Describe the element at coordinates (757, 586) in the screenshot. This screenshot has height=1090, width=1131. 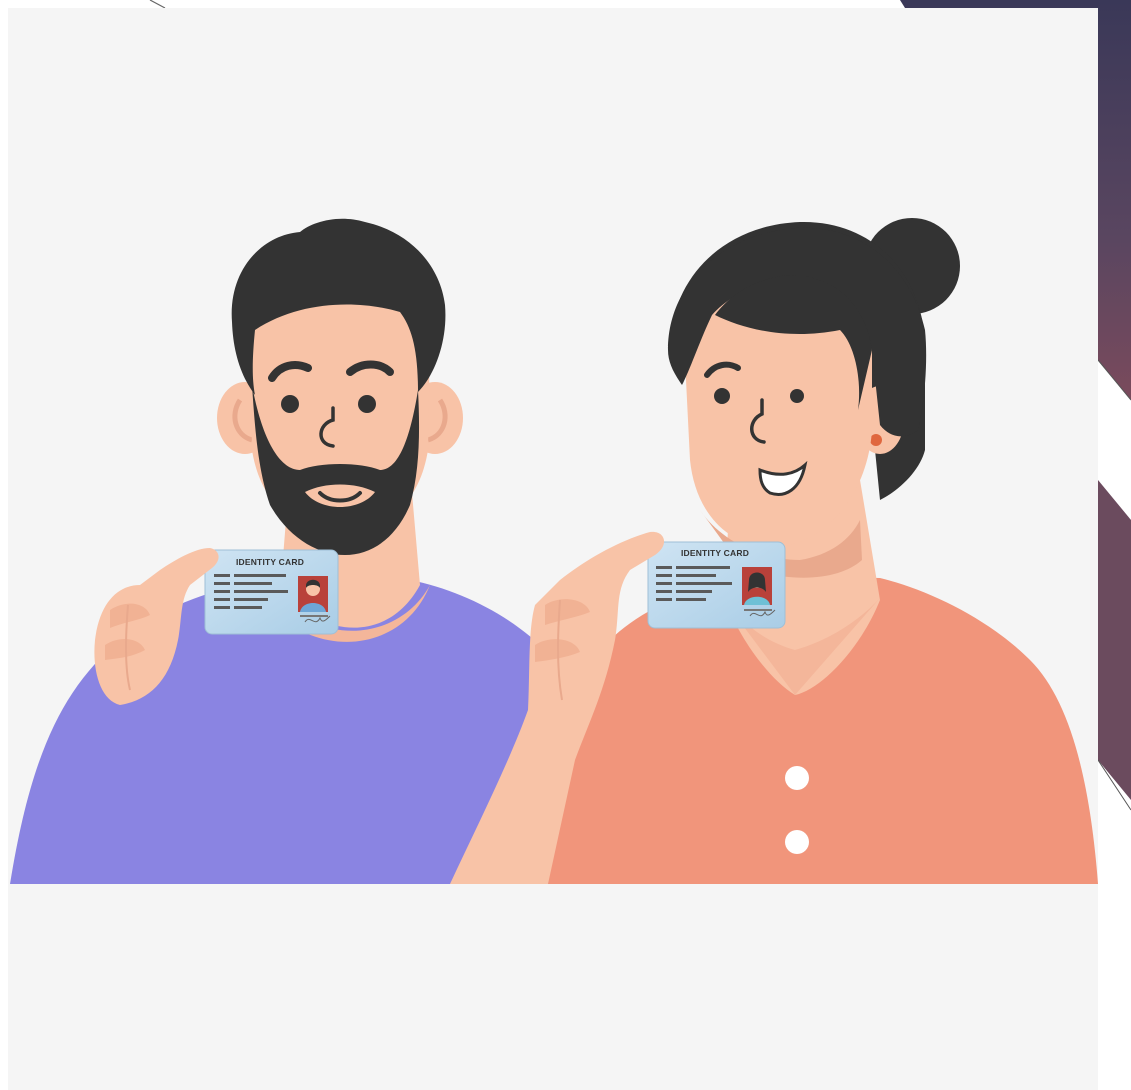
I see `woman-id-card-photo` at that location.